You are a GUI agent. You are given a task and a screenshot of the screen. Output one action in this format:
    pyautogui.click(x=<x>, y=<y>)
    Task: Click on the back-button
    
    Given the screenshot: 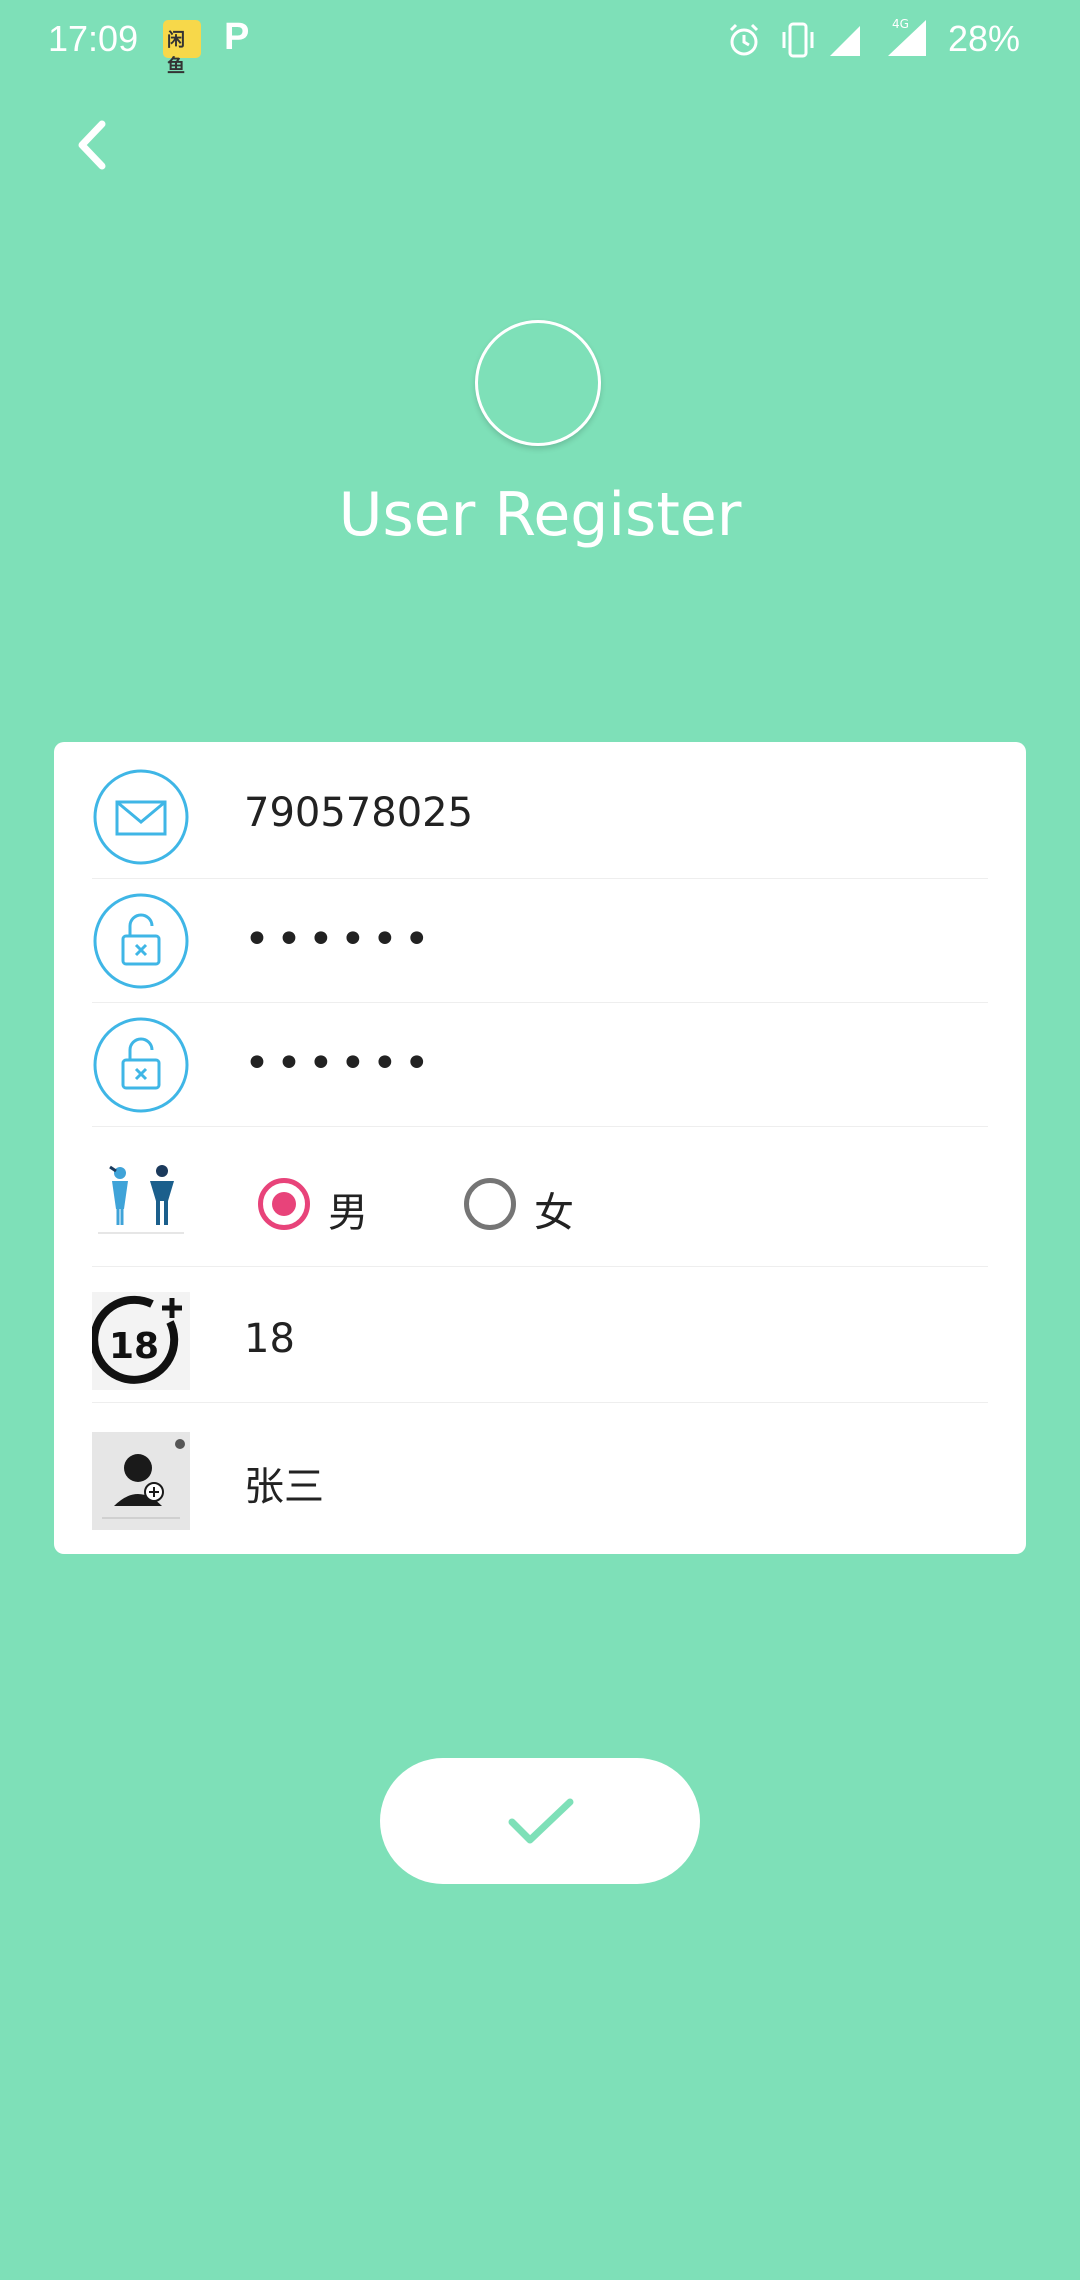 What is the action you would take?
    pyautogui.click(x=95, y=145)
    